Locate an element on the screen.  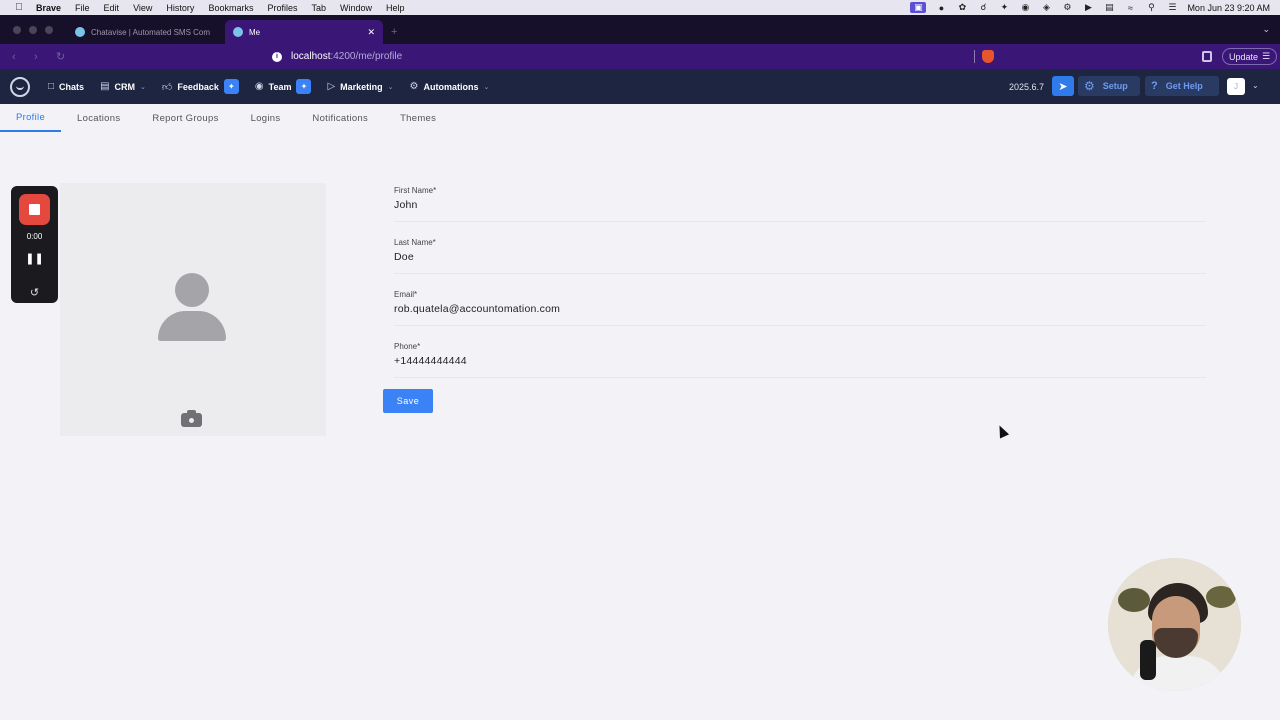
tab-profile-label: Profile is located at coordinates (31, 117).